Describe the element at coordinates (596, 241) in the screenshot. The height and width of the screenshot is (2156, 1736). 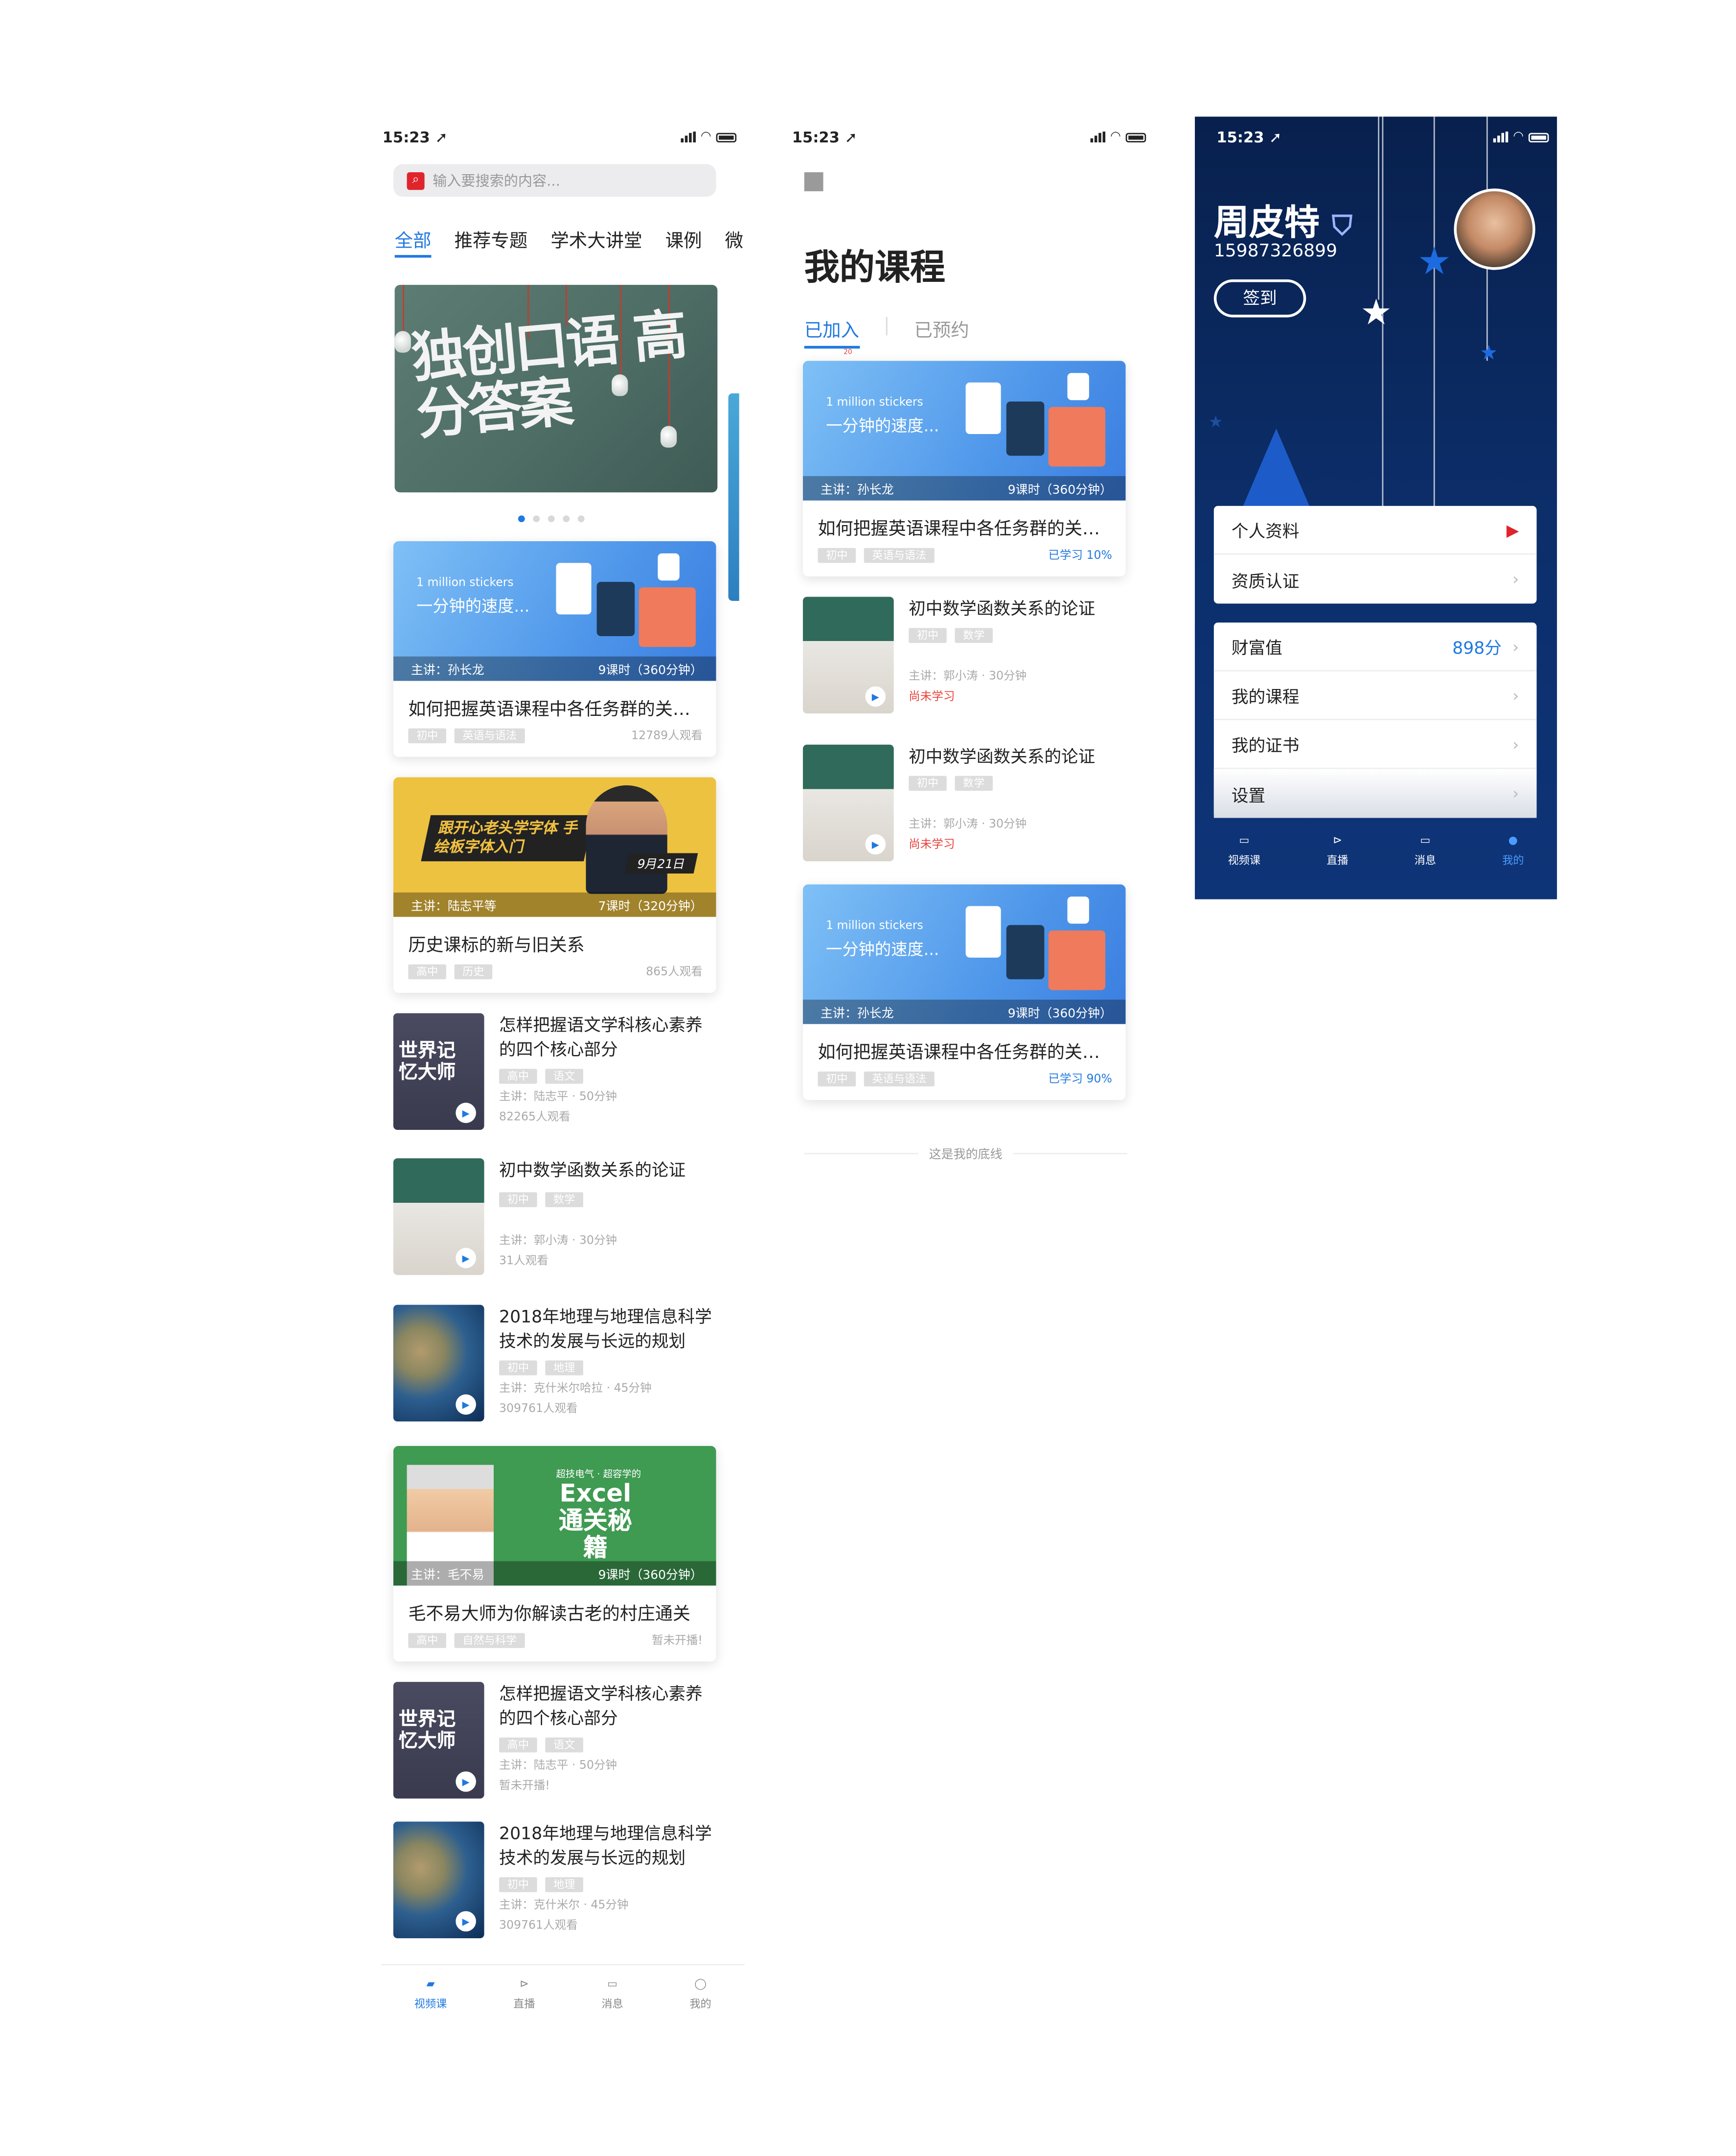
I see `tab-lecture: 学术大讲堂` at that location.